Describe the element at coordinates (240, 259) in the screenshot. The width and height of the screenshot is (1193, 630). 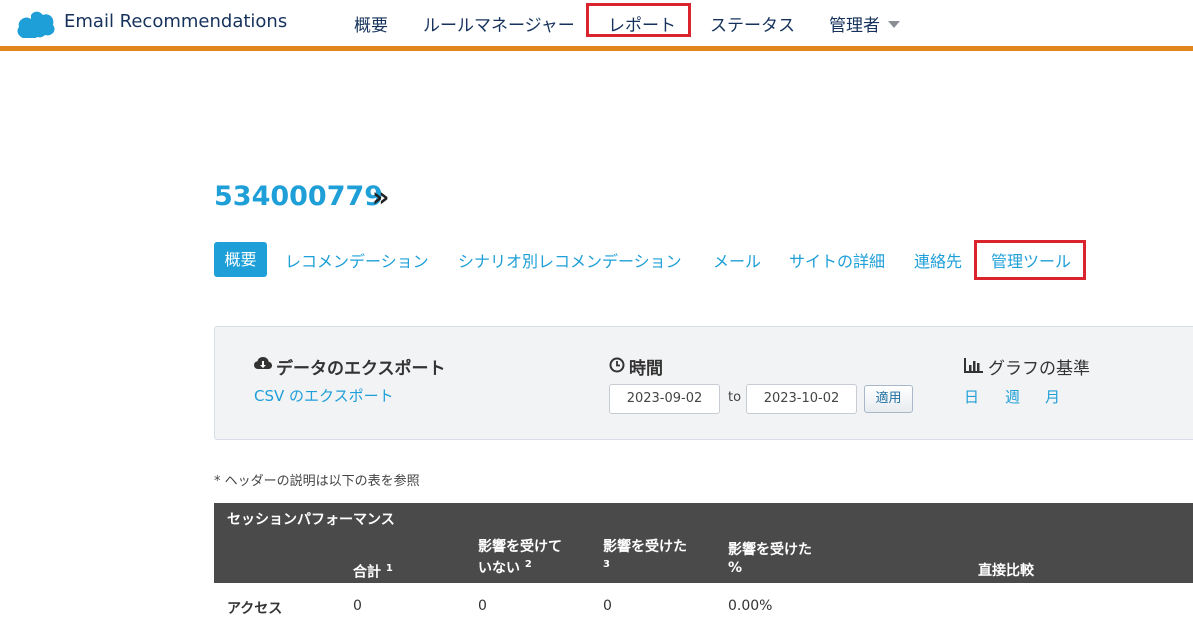
I see `subtab-overview: 概要` at that location.